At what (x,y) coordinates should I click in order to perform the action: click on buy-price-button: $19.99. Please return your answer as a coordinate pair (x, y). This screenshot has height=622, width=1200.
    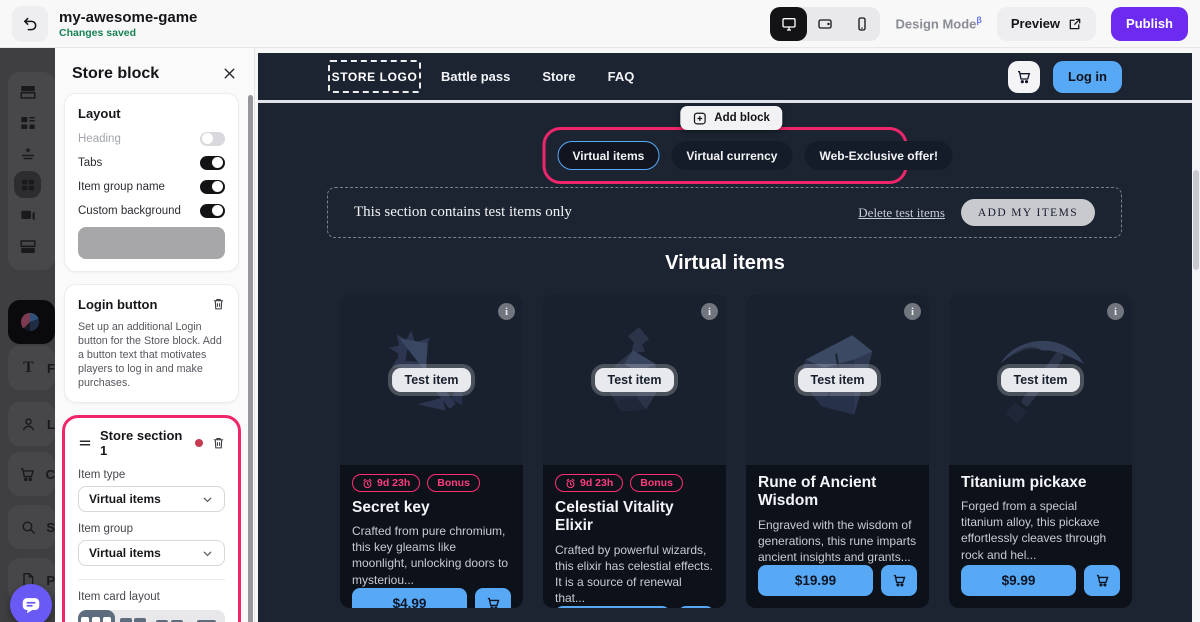
    Looking at the image, I should click on (815, 580).